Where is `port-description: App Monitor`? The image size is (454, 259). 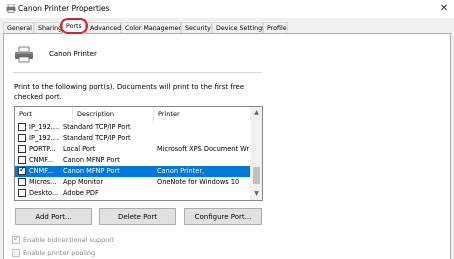
port-description: App Monitor is located at coordinates (83, 182).